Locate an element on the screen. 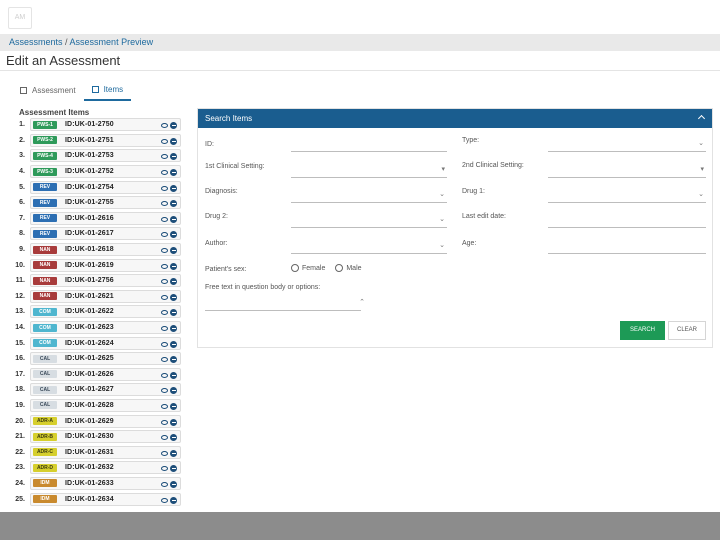 This screenshot has width=720, height=540. breadcrumb-assessments-link: Assessments is located at coordinates (36, 42).